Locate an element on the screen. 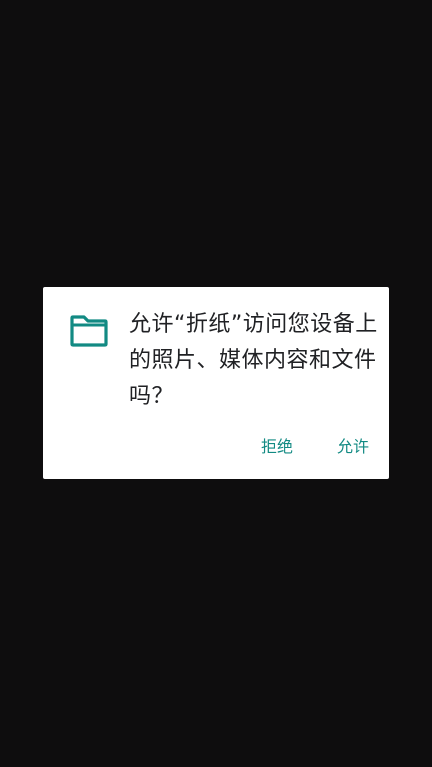 The width and height of the screenshot is (432, 767). folder-icon is located at coordinates (89, 331).